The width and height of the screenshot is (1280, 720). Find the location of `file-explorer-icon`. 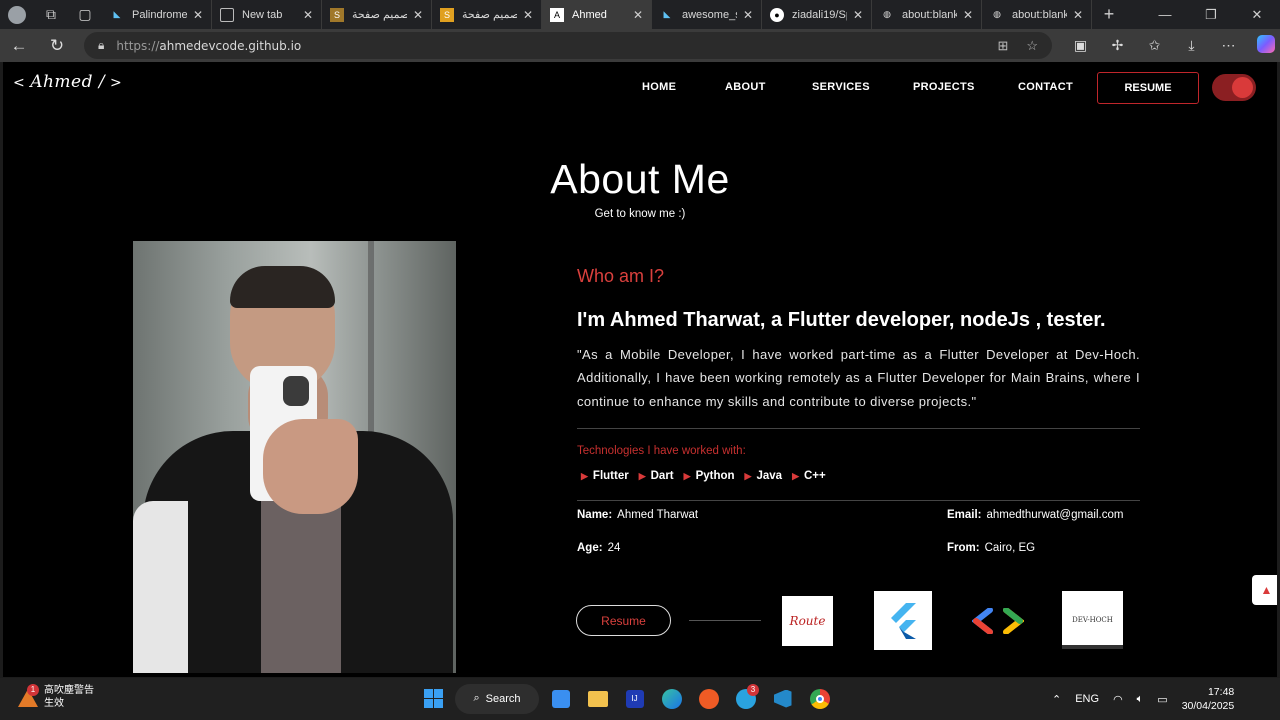

file-explorer-icon is located at coordinates (597, 698).